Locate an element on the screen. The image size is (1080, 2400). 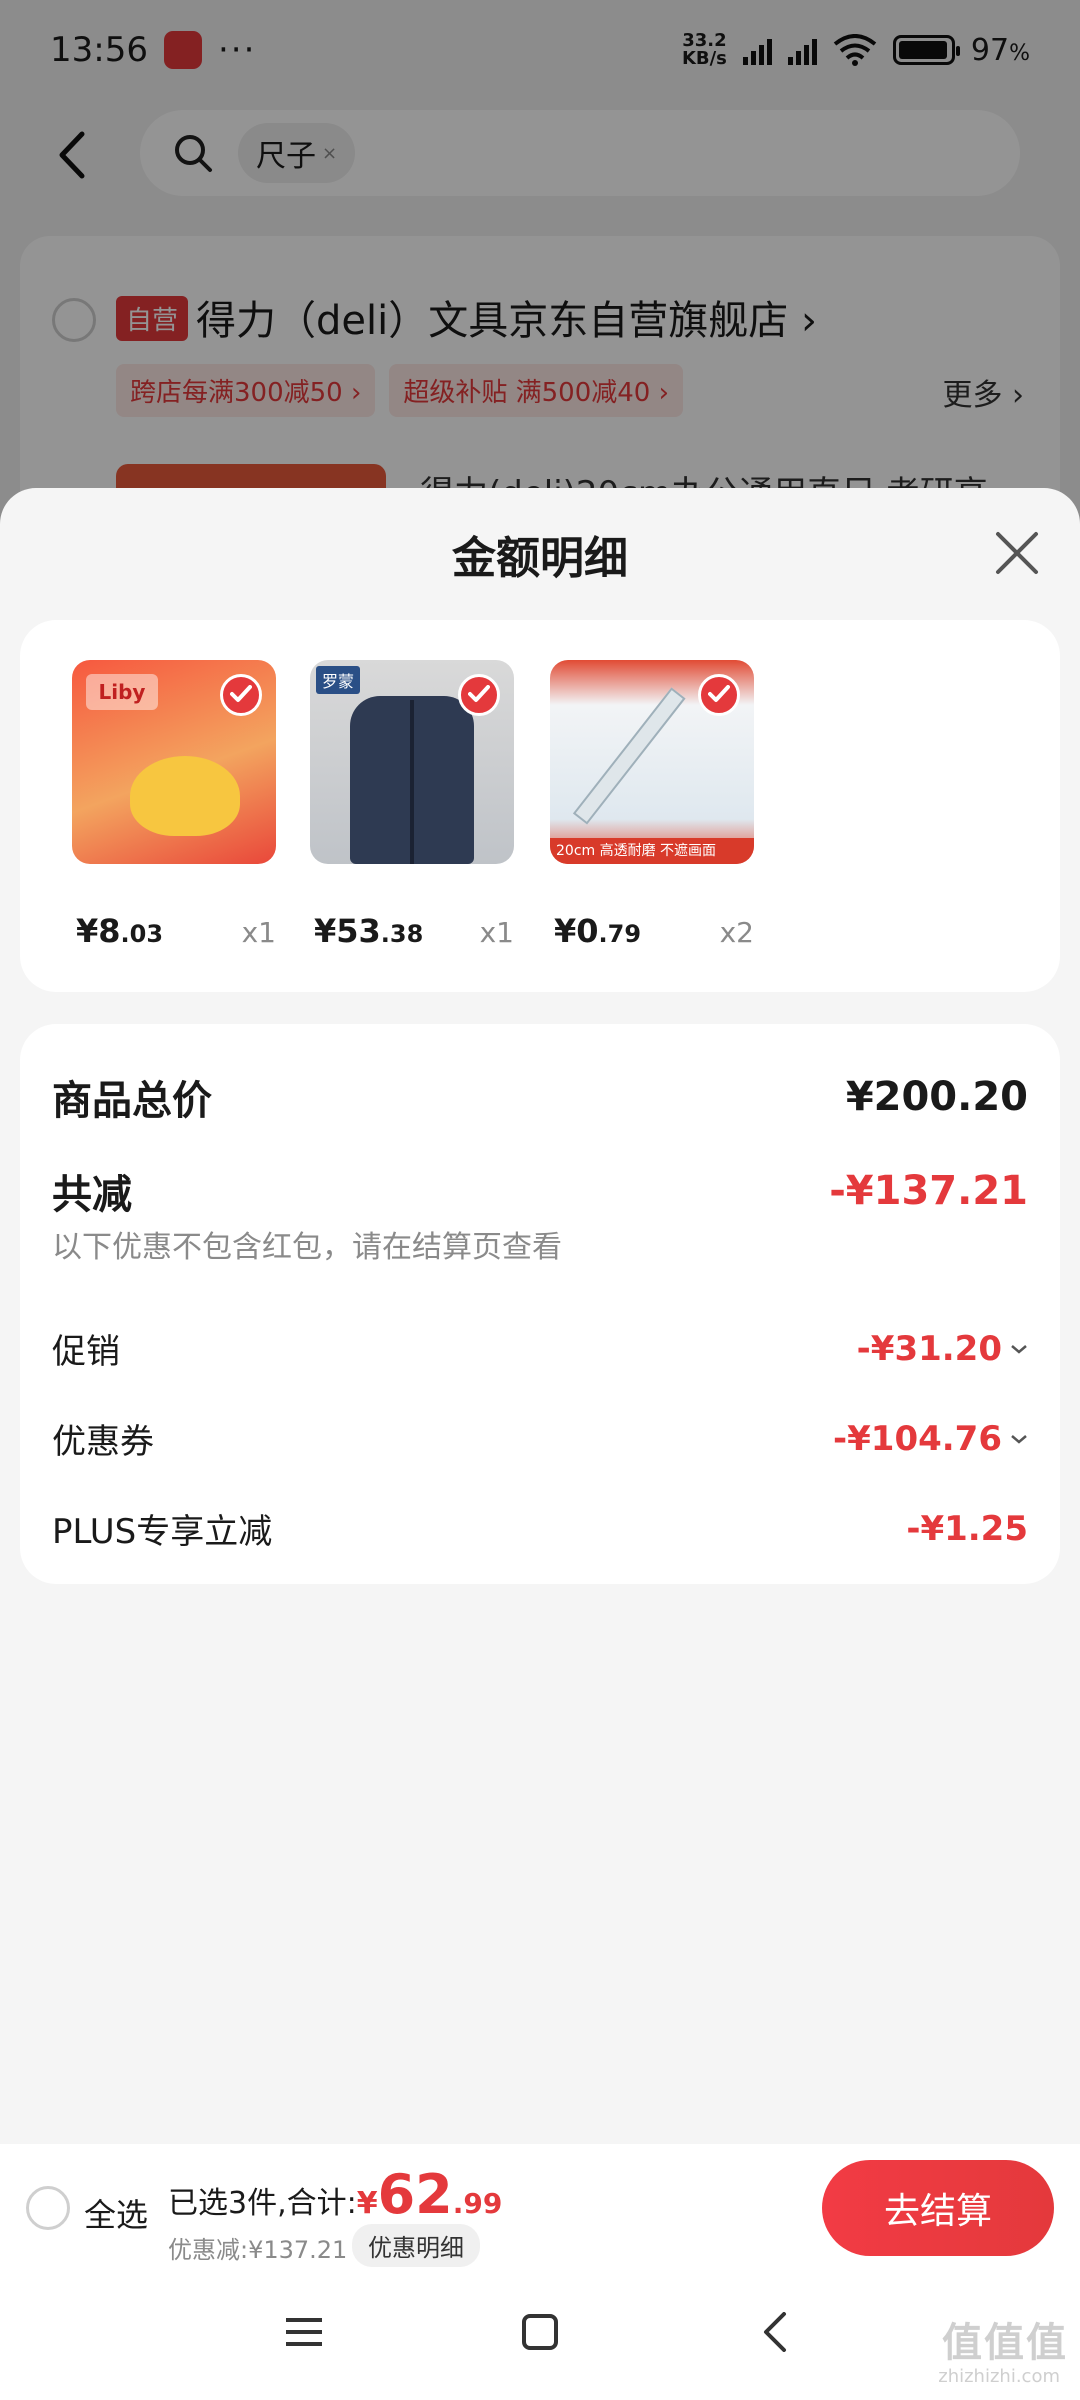
total-amount-dec: .99 is located at coordinates (477, 2203).